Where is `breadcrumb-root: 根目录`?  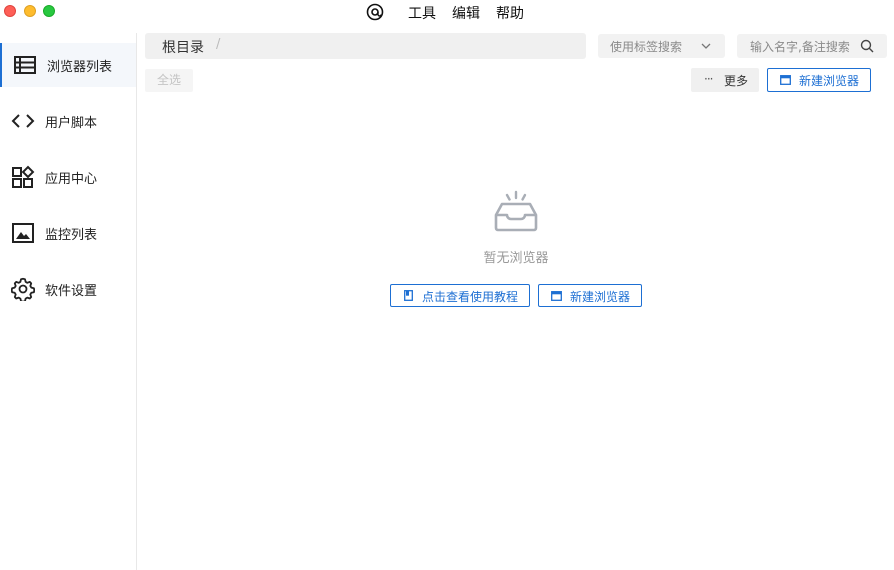
breadcrumb-root: 根目录 is located at coordinates (183, 47).